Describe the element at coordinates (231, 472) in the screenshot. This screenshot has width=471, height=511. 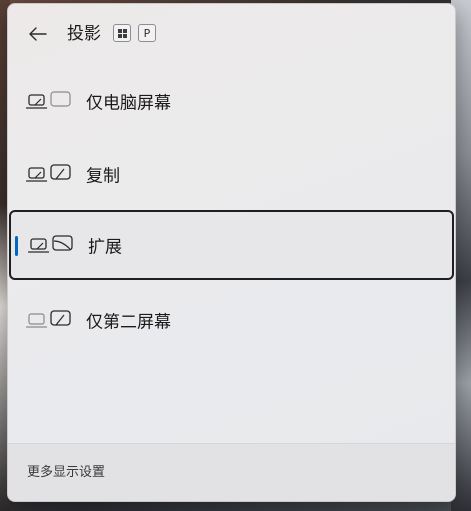
I see `flyout-footer: 更多显示设置` at that location.